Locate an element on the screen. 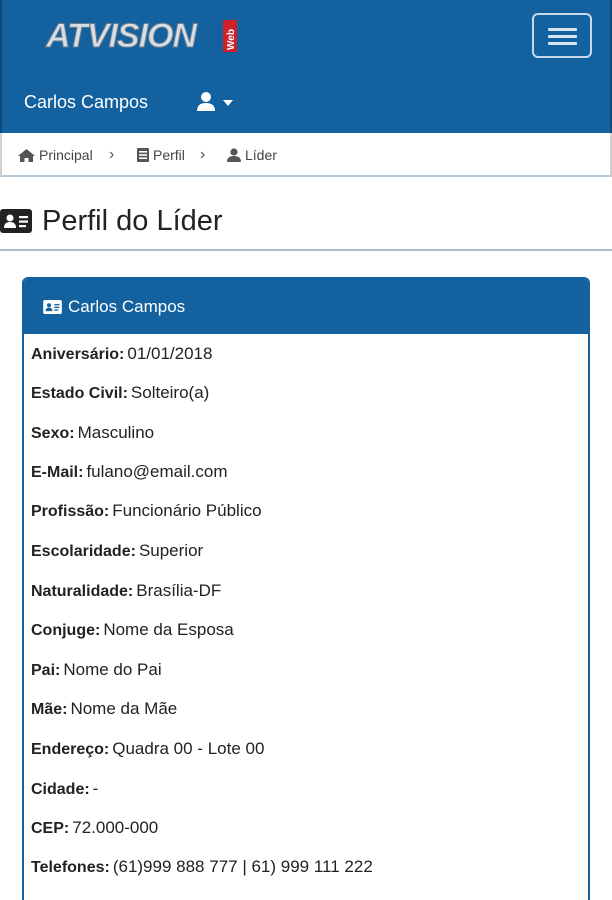 The width and height of the screenshot is (612, 900). field-profissao: Profissão: Funcionário Público is located at coordinates (146, 511).